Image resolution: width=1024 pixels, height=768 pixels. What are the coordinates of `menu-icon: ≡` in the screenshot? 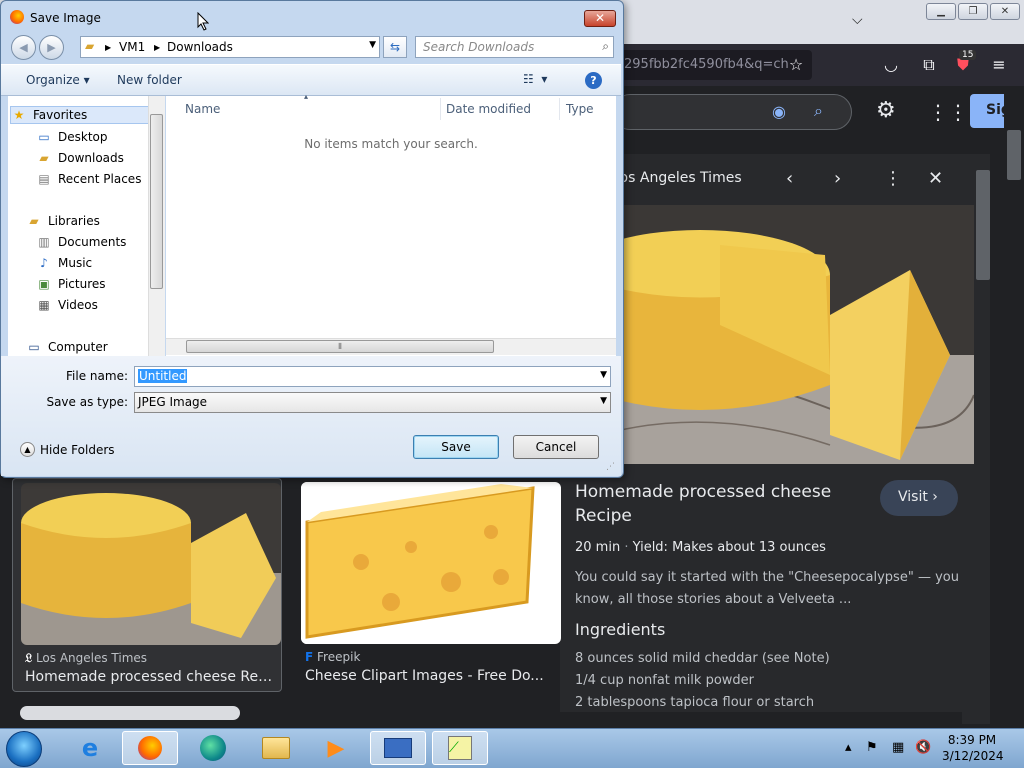 It's located at (999, 65).